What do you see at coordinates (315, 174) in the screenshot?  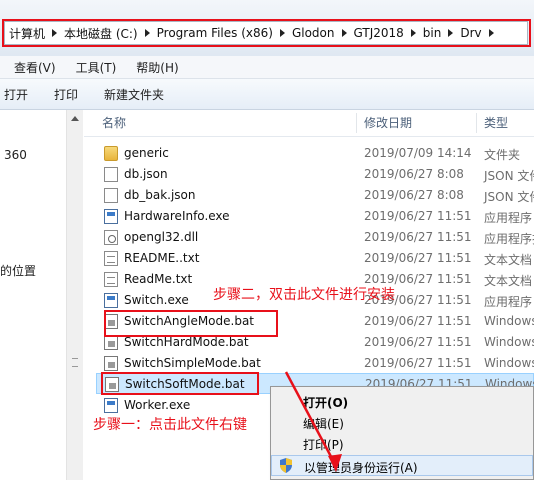 I see `file-row: db.json 2019/06/27 8:08 JSON 文件` at bounding box center [315, 174].